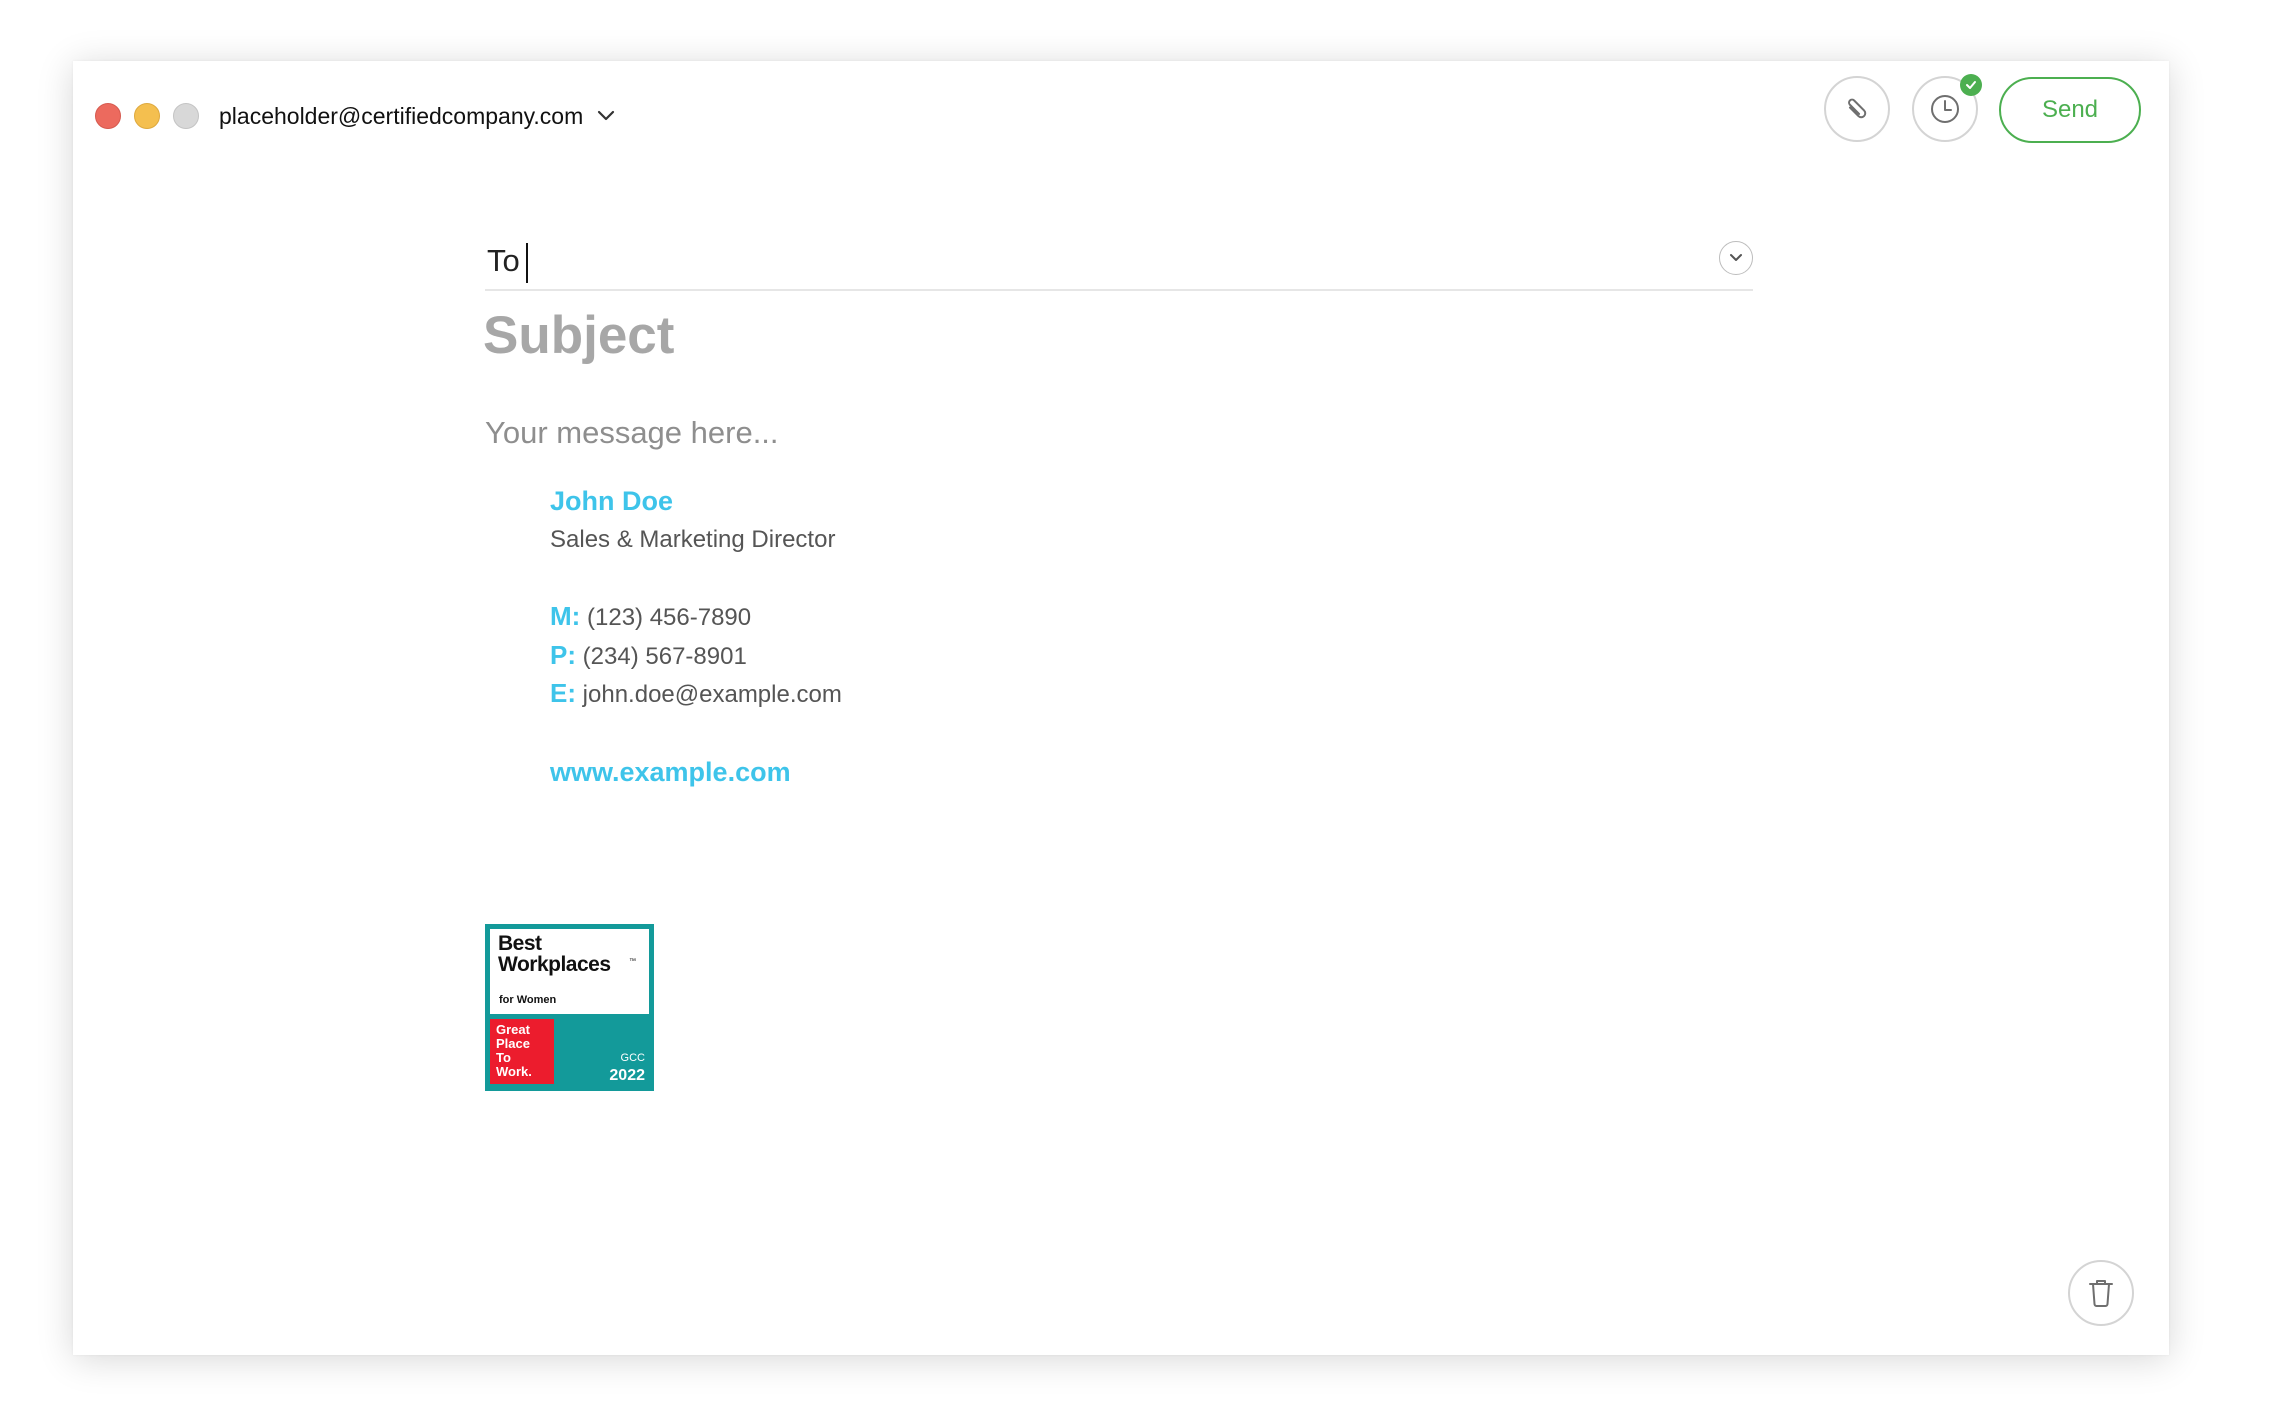 This screenshot has height=1419, width=2273. I want to click on to-input, so click(1106, 260).